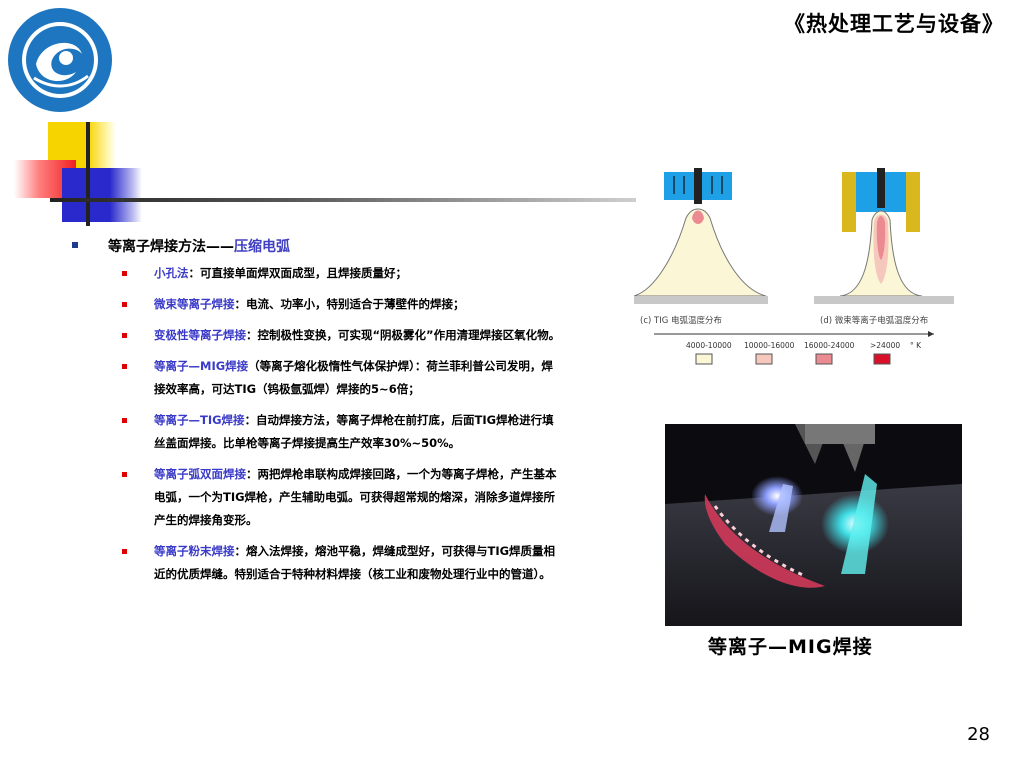 Image resolution: width=1024 pixels, height=768 pixels. Describe the element at coordinates (200, 474) in the screenshot. I see `item-term: 等离子弧双面焊接` at that location.